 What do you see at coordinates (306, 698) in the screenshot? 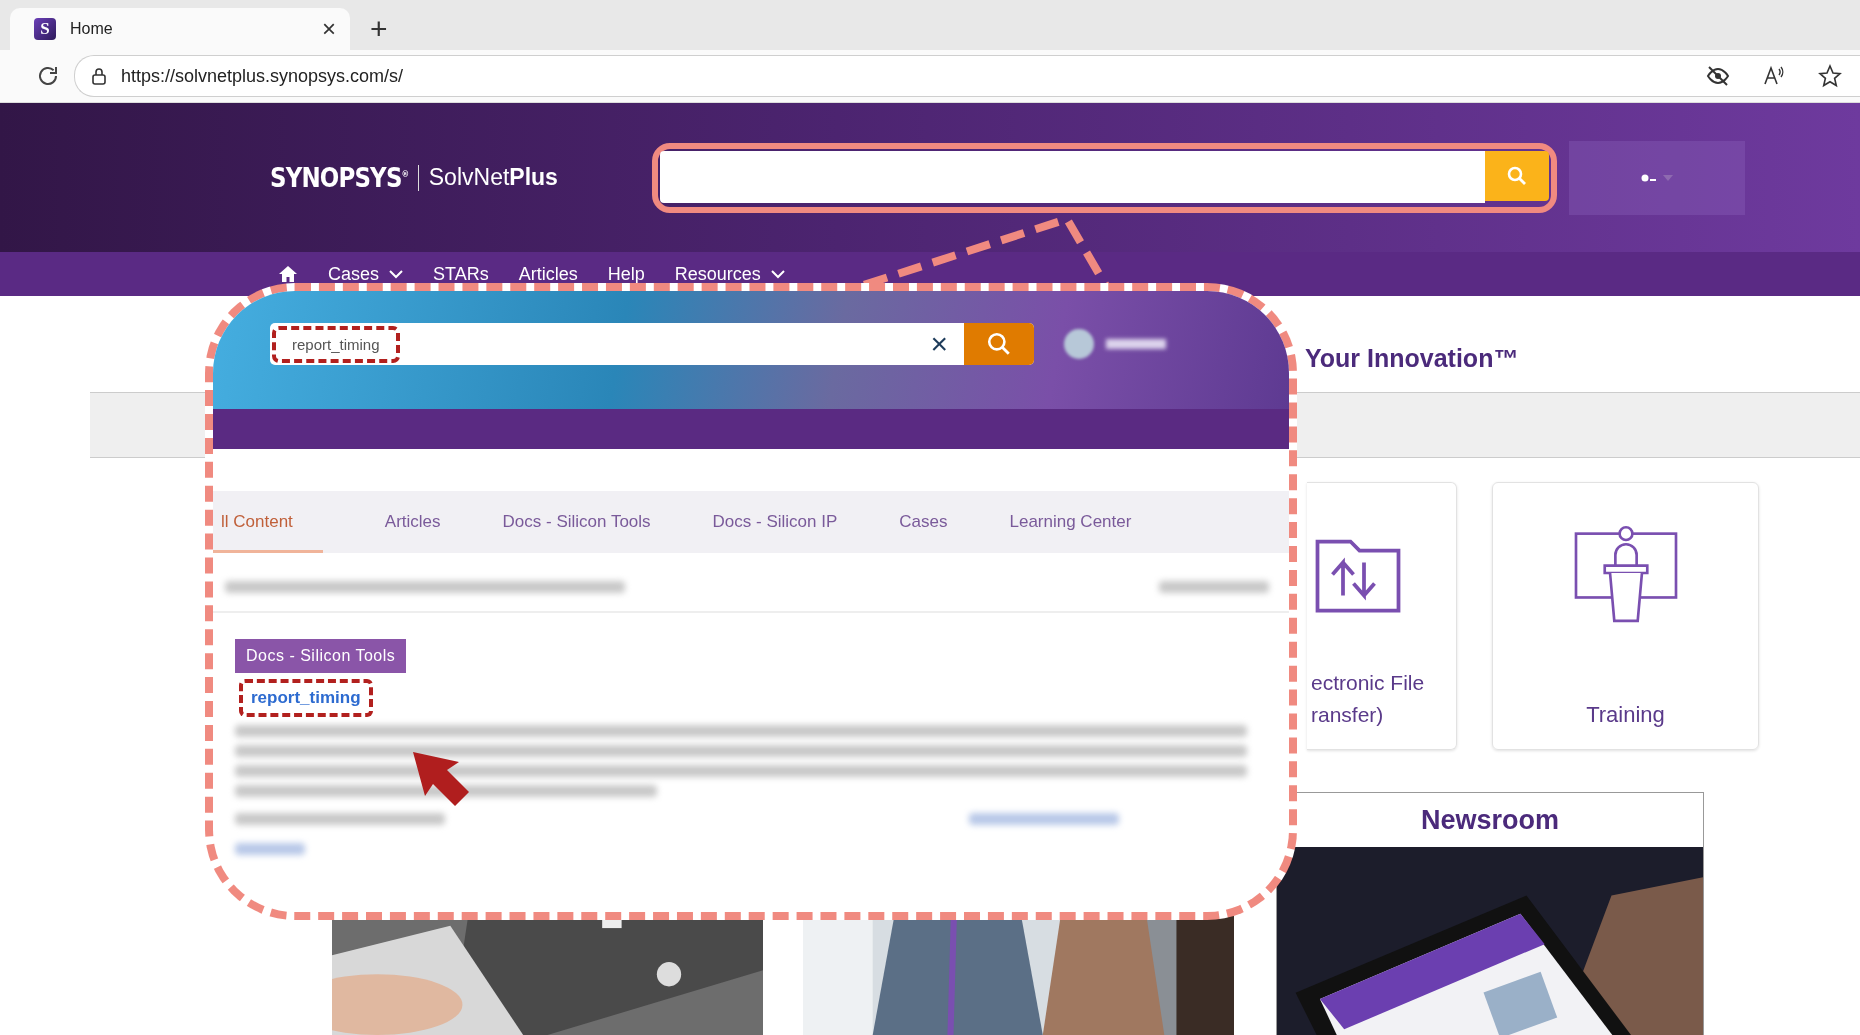
I see `result-link: report_timing` at bounding box center [306, 698].